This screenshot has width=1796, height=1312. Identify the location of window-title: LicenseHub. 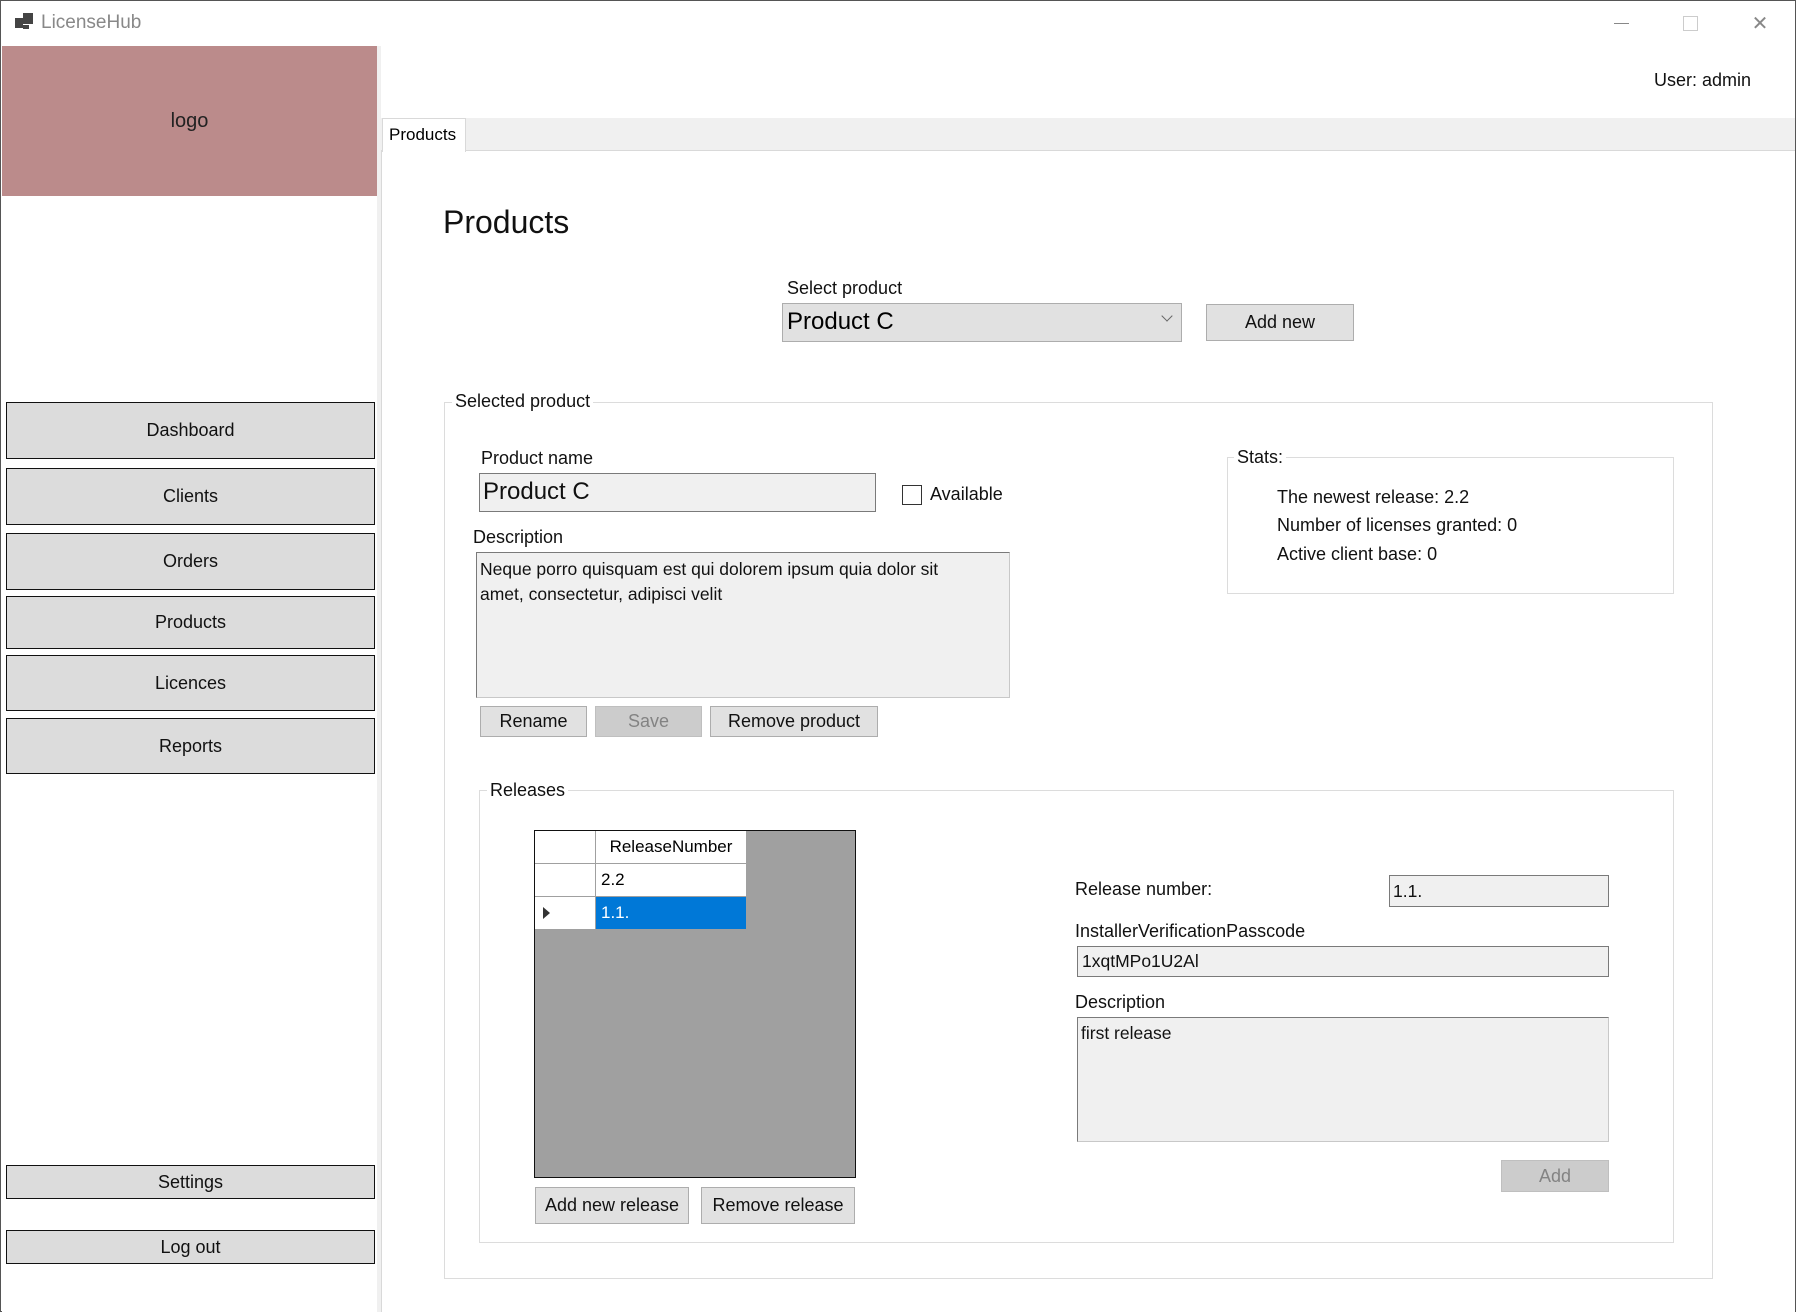
(91, 22).